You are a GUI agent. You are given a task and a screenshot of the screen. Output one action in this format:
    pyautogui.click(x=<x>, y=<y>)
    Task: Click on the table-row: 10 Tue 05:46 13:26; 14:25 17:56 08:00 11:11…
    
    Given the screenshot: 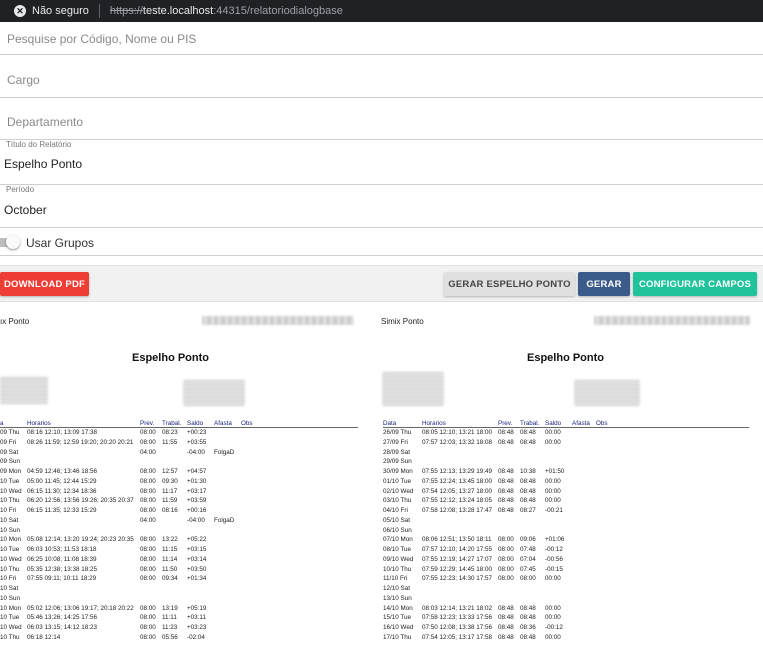 What is the action you would take?
    pyautogui.click(x=179, y=618)
    